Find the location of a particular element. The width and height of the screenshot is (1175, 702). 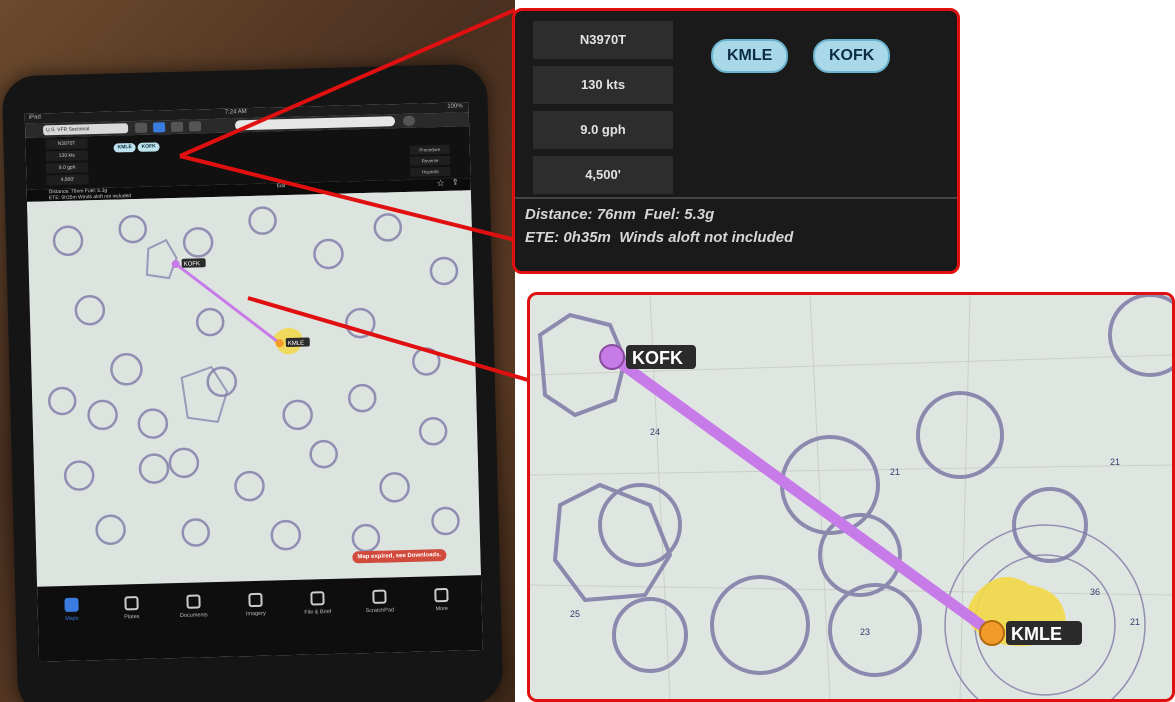

distance-fuel-line: Distance: 76nm Fuel: 5.3g is located at coordinates (619, 214).